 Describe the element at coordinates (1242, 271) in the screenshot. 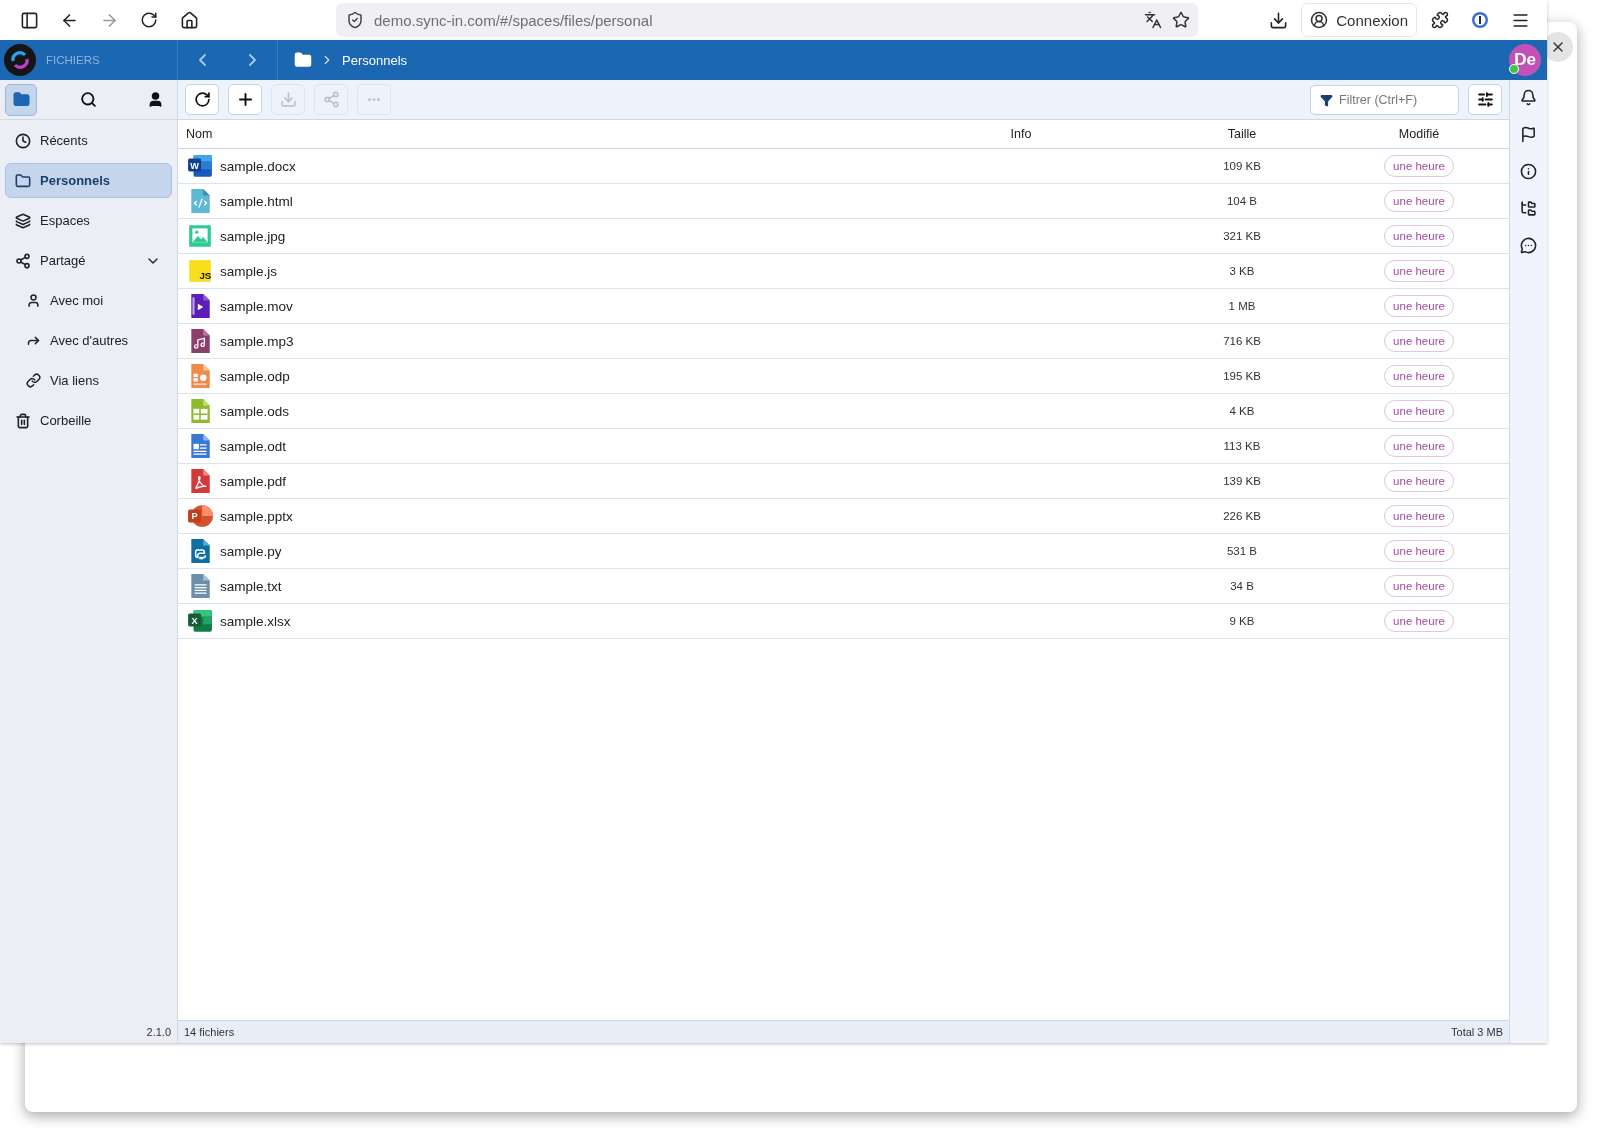

I see `file-size: 3 KB` at that location.